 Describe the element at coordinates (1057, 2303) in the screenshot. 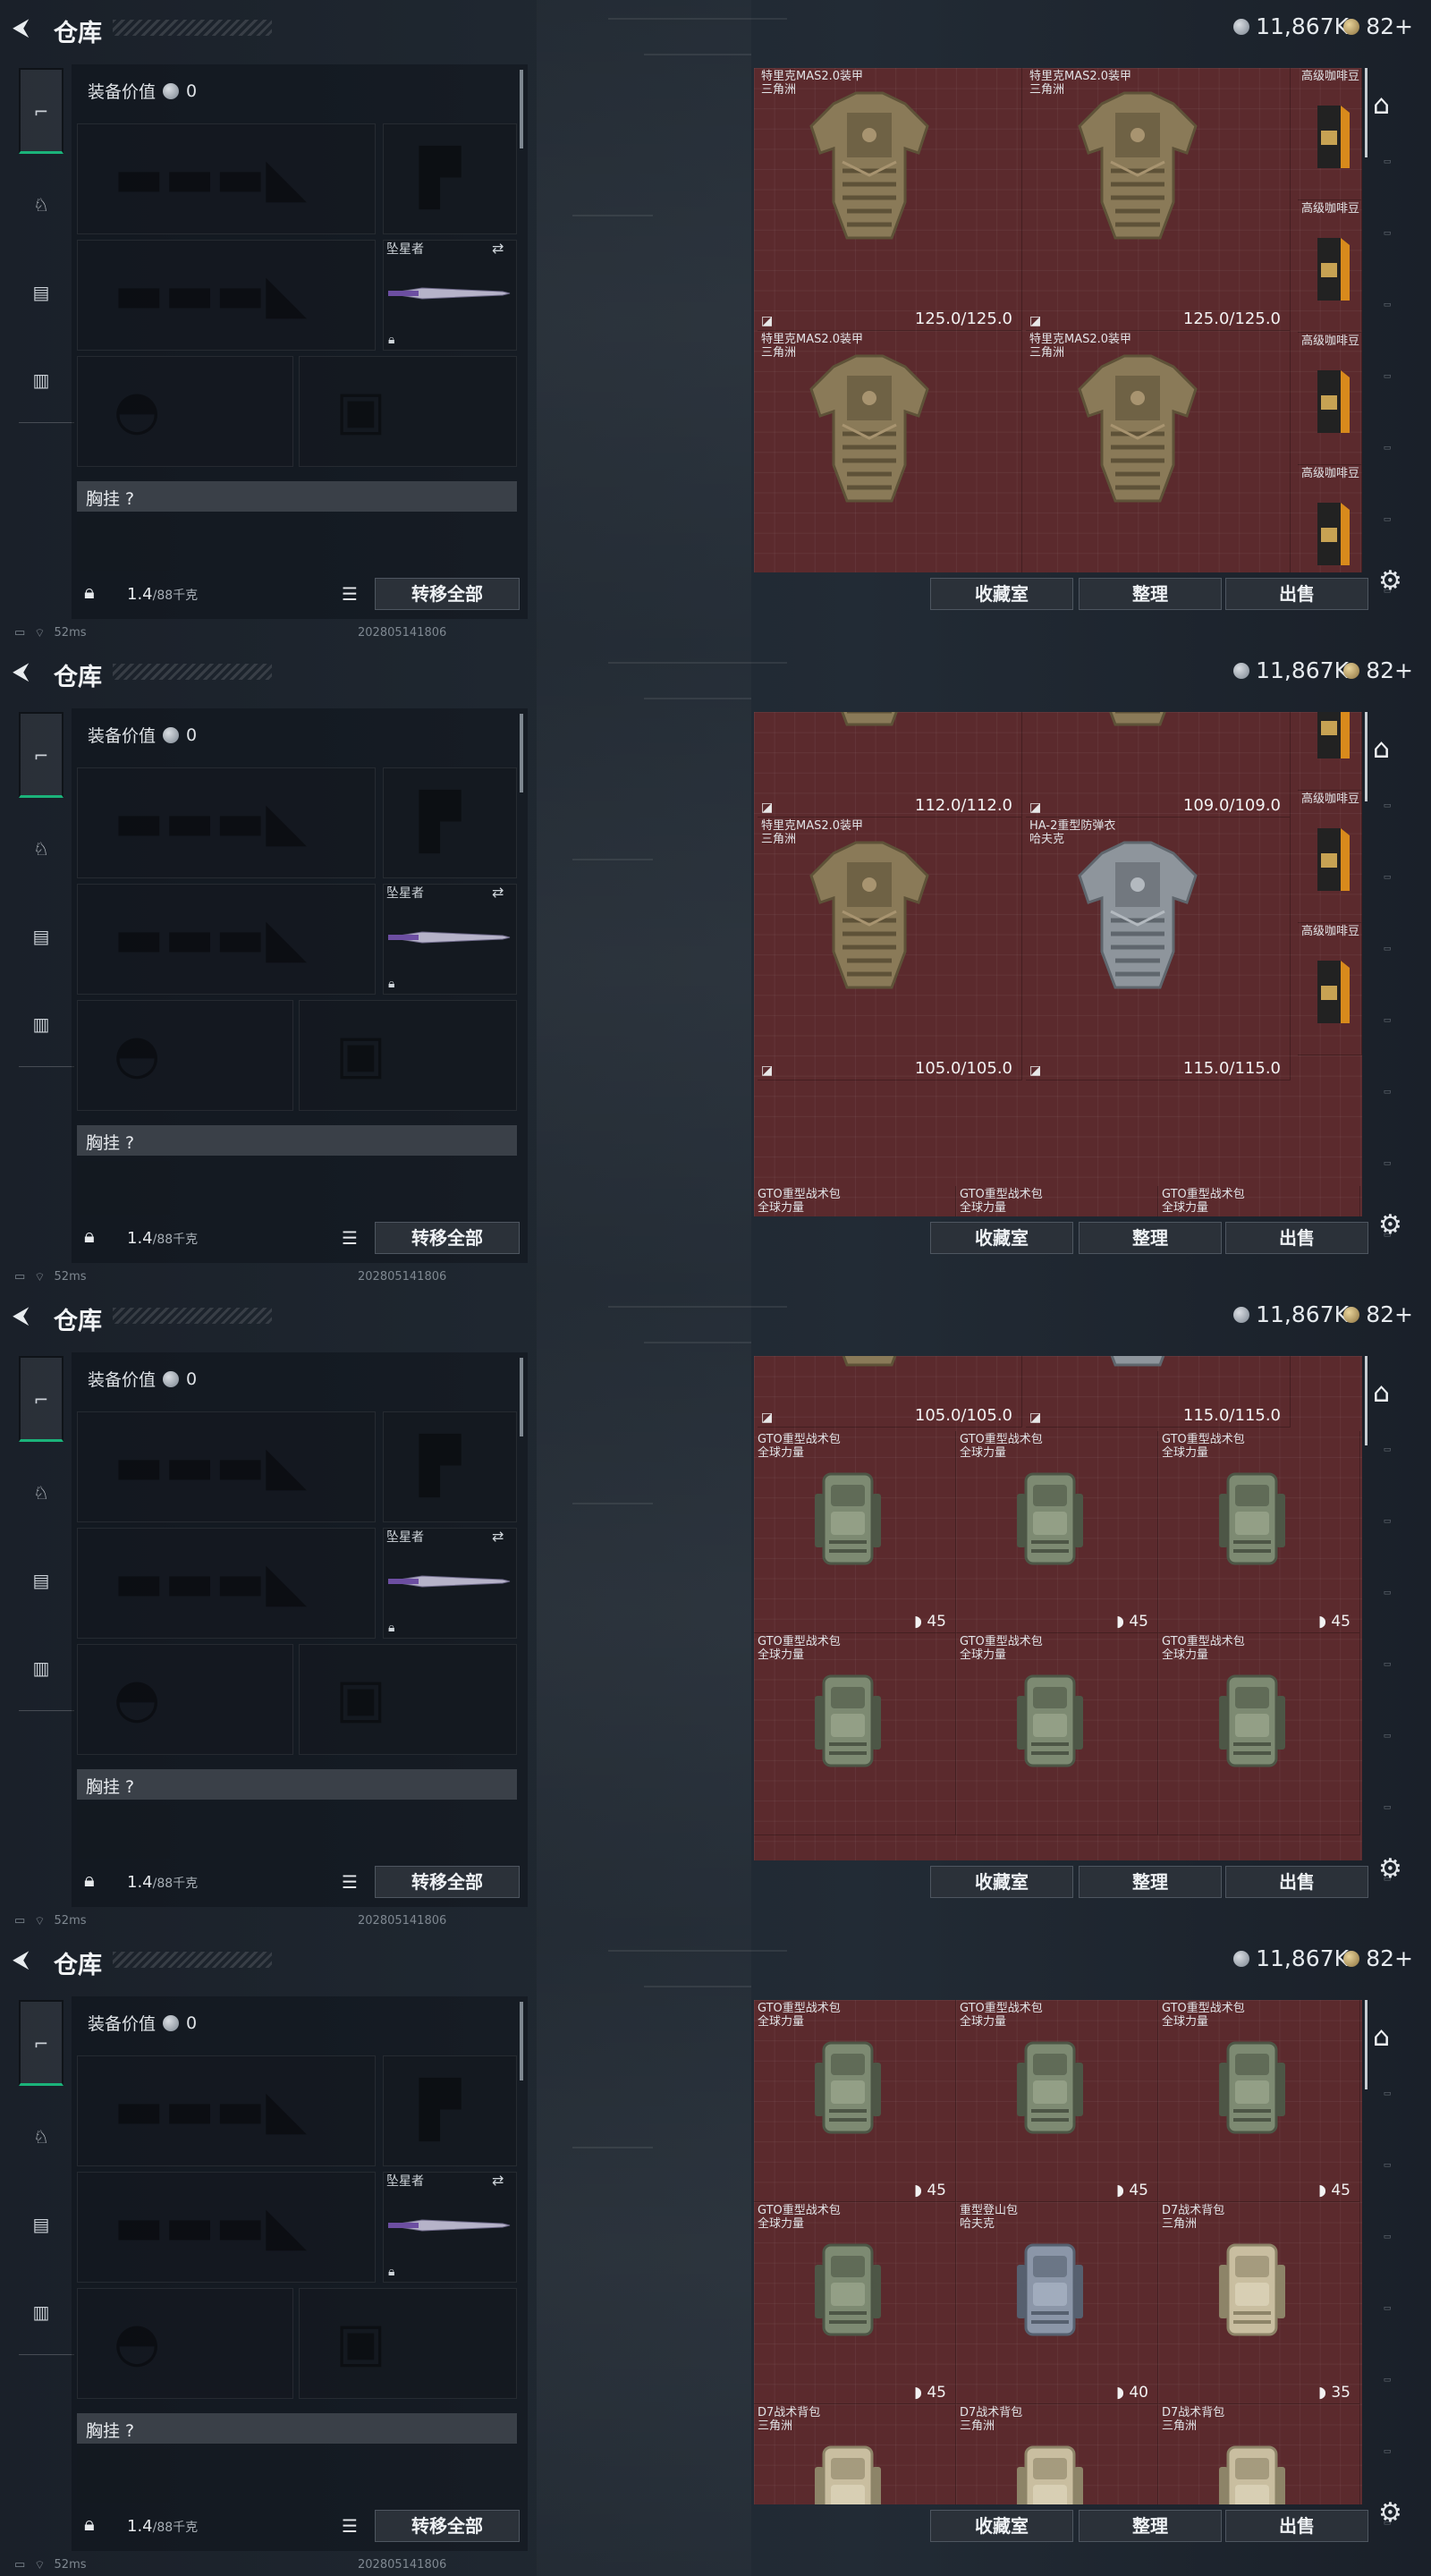

I see `backpack-item: 重型登山包 哈夫克 ◗ 40` at that location.